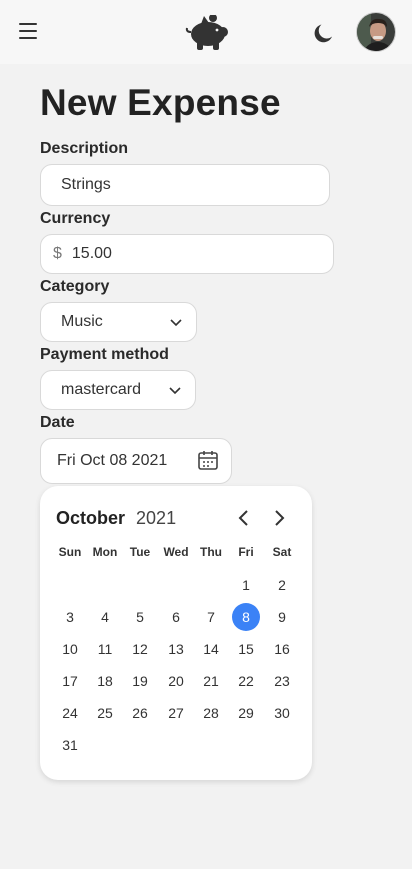  What do you see at coordinates (140, 649) in the screenshot?
I see `calendar-day: 12` at bounding box center [140, 649].